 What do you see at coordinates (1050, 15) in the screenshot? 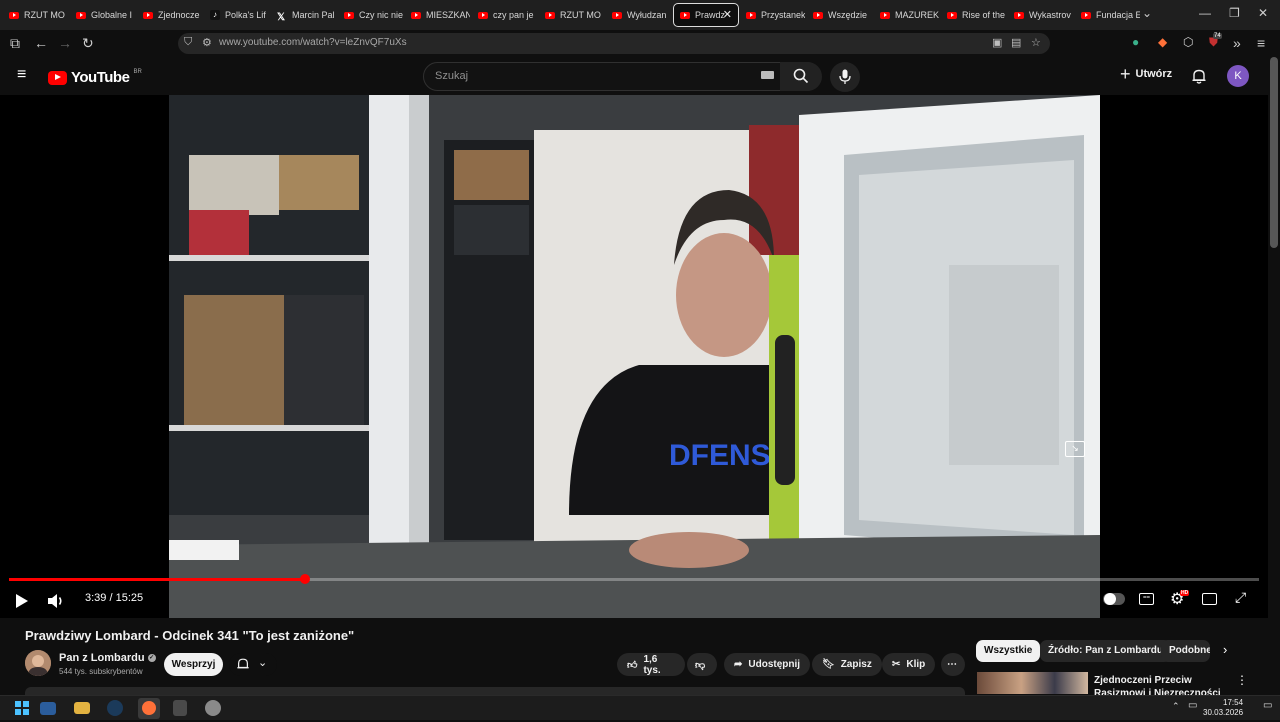
I see `tab-title: Wykastrov` at bounding box center [1050, 15].